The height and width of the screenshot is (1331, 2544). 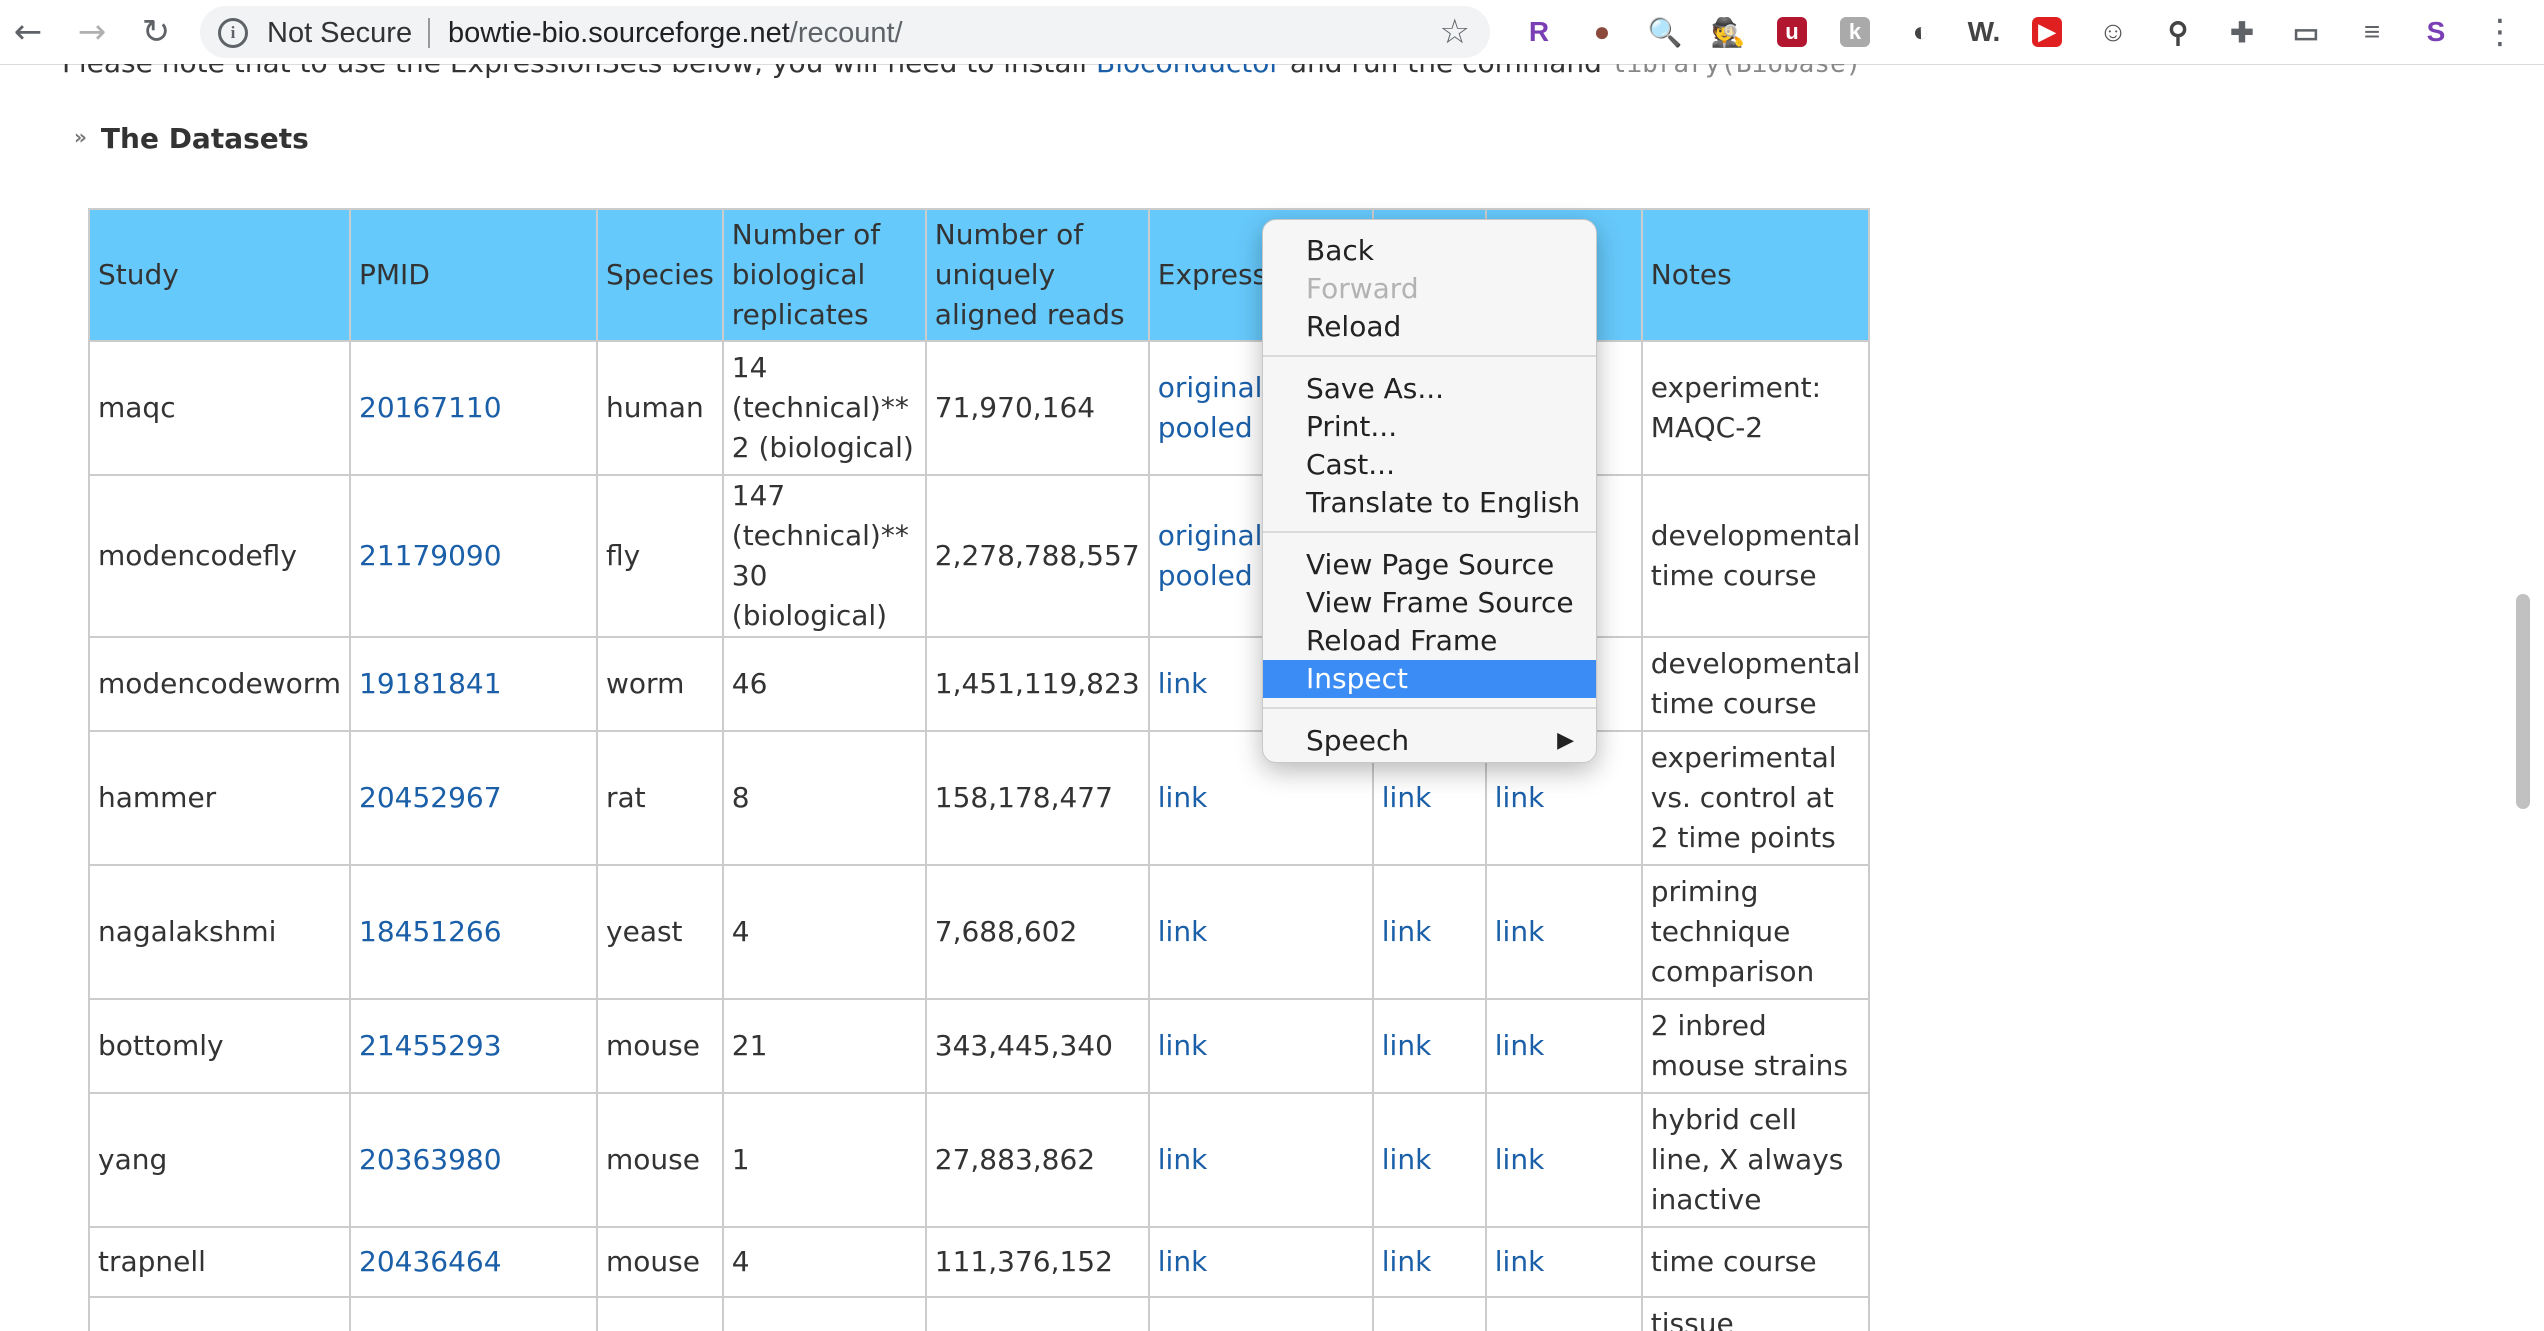 I want to click on cell-link-a: link, so click(x=1429, y=1262).